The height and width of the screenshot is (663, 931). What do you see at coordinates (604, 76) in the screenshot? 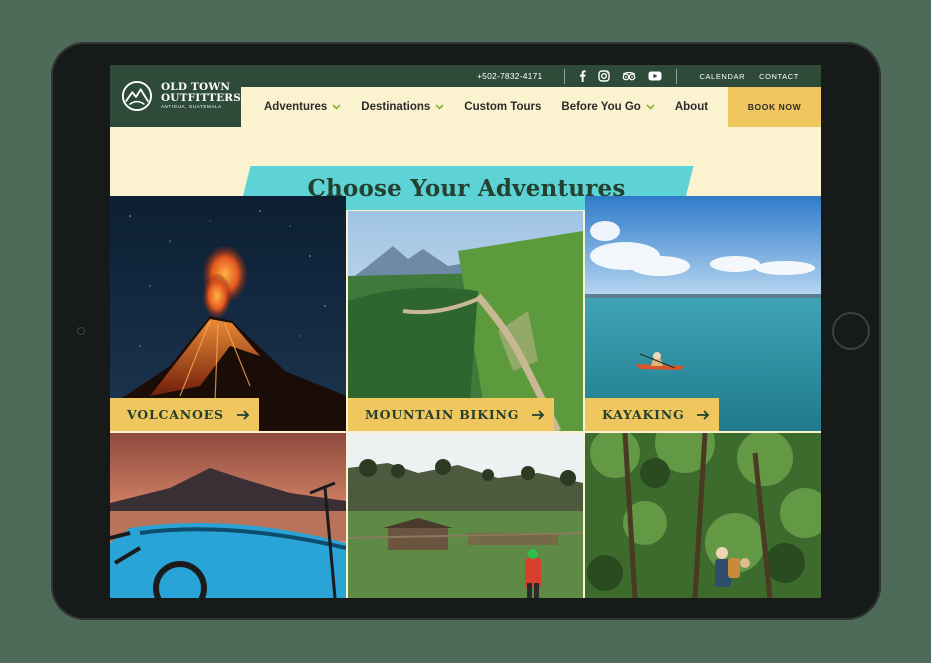
I see `instagram-icon` at bounding box center [604, 76].